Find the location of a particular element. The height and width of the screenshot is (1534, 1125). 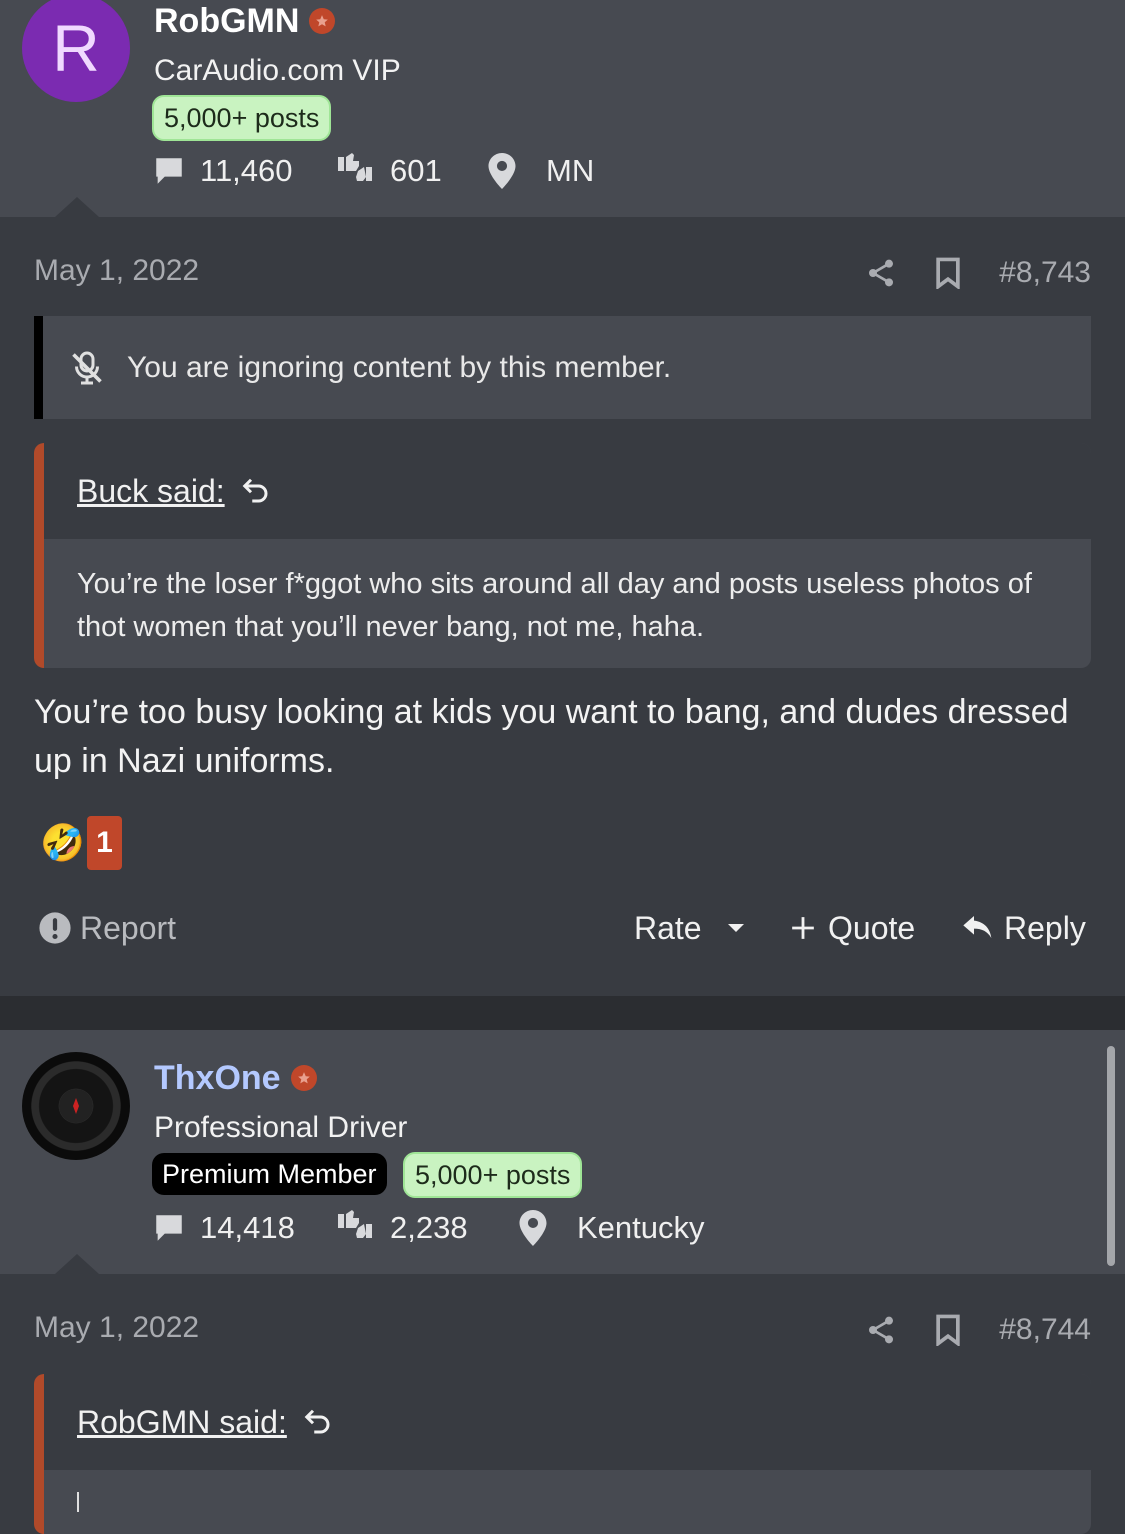

reaction-emoji-icon: 🤣 is located at coordinates (62, 843).